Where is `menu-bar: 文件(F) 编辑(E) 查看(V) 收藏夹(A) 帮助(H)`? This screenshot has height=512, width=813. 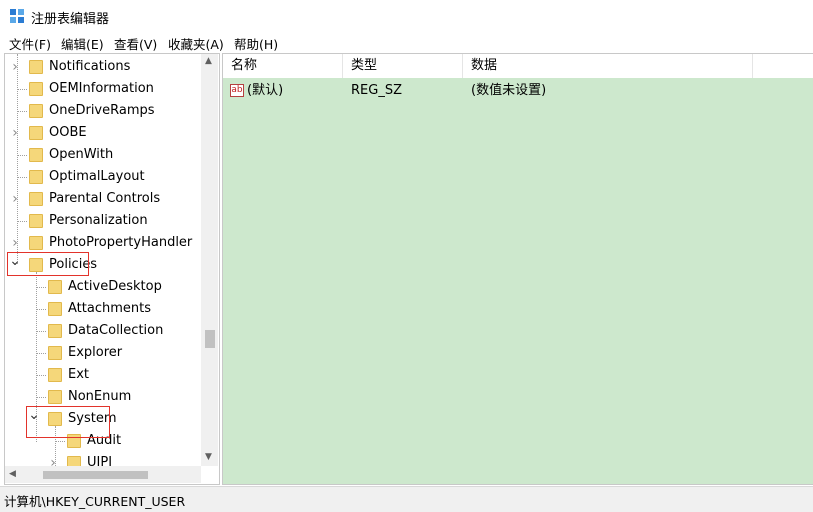
menu-bar: 文件(F) 编辑(E) 查看(V) 收藏夹(A) 帮助(H) is located at coordinates (406, 42).